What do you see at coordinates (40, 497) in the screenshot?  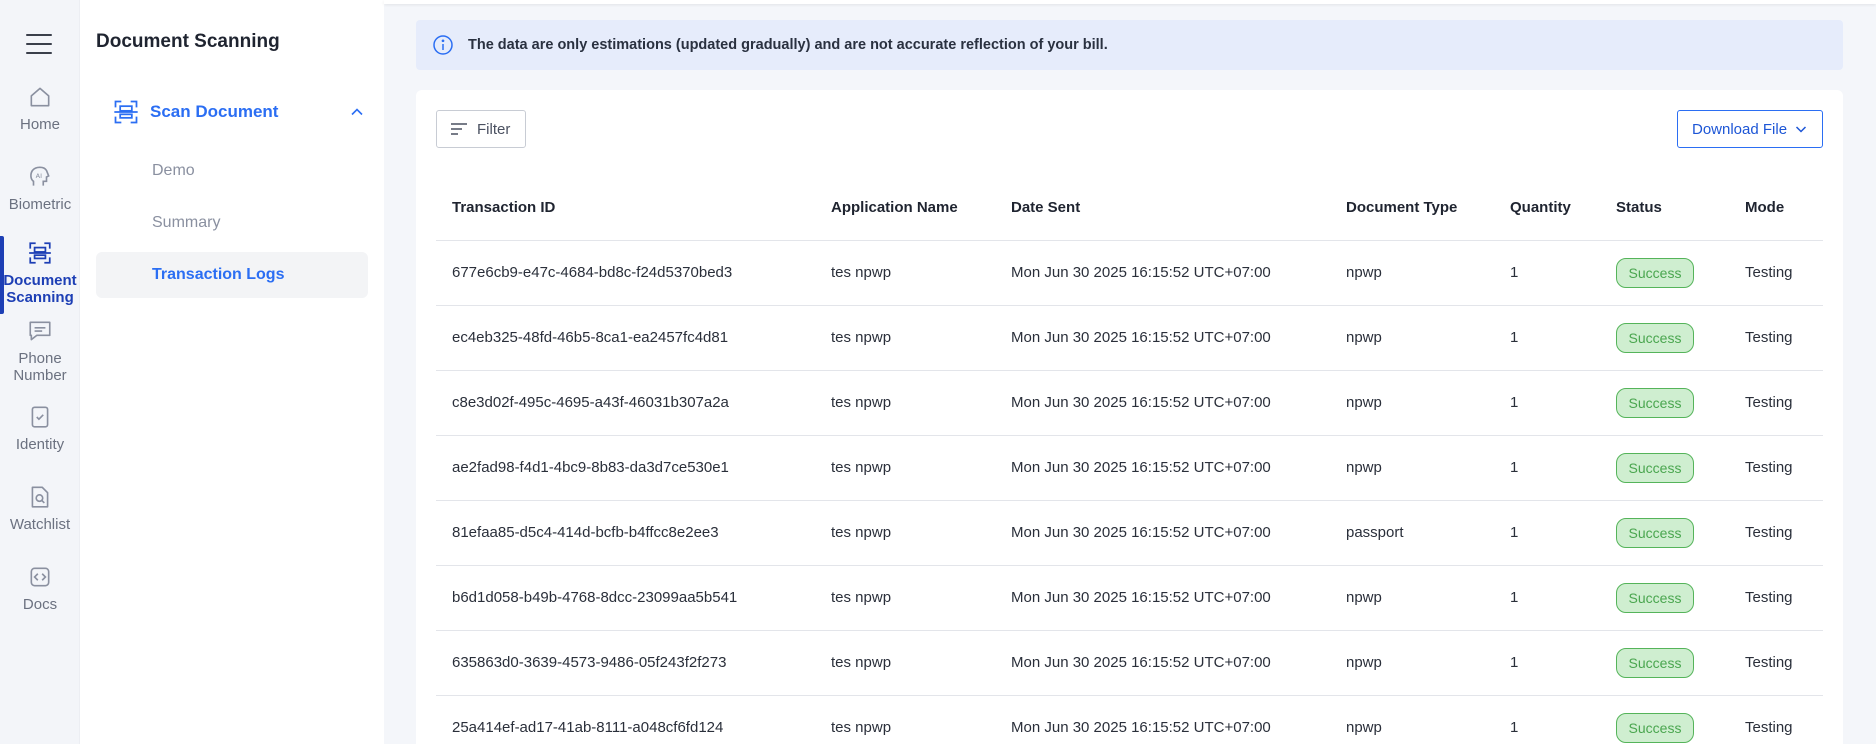 I see `search-file-icon` at bounding box center [40, 497].